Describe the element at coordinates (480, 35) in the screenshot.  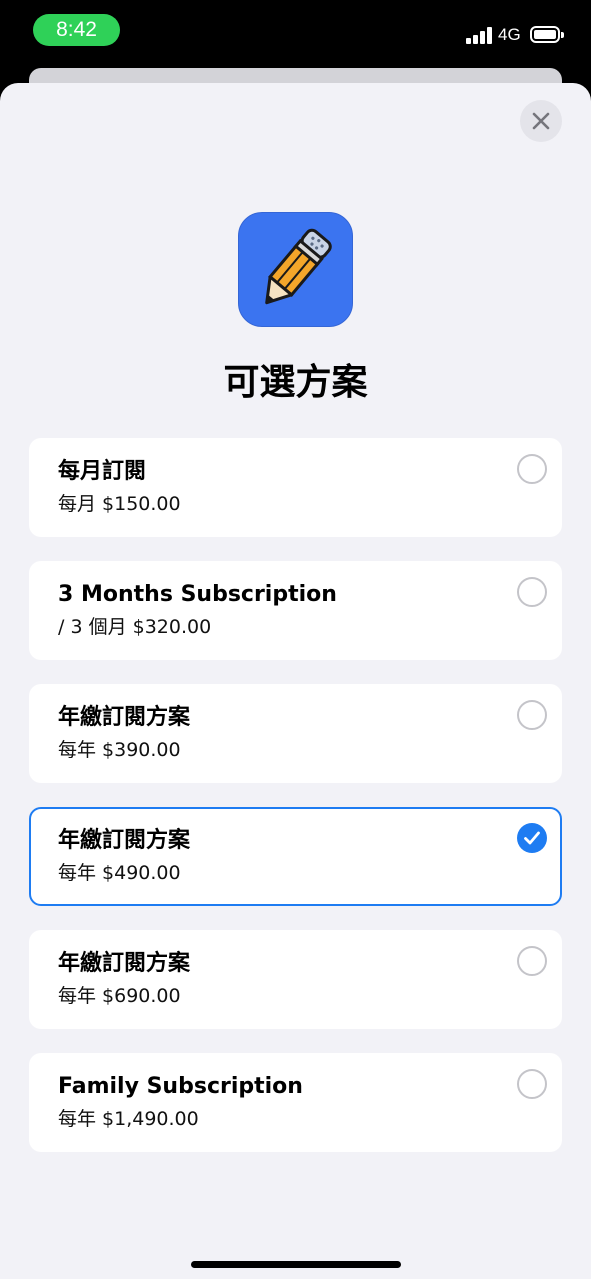
I see `cellular-signal-icon` at that location.